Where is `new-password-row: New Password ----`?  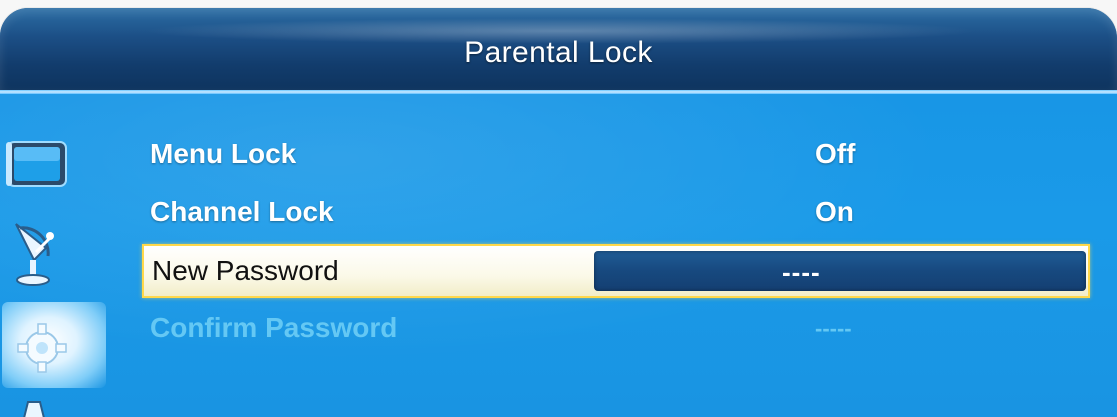 new-password-row: New Password ---- is located at coordinates (616, 271).